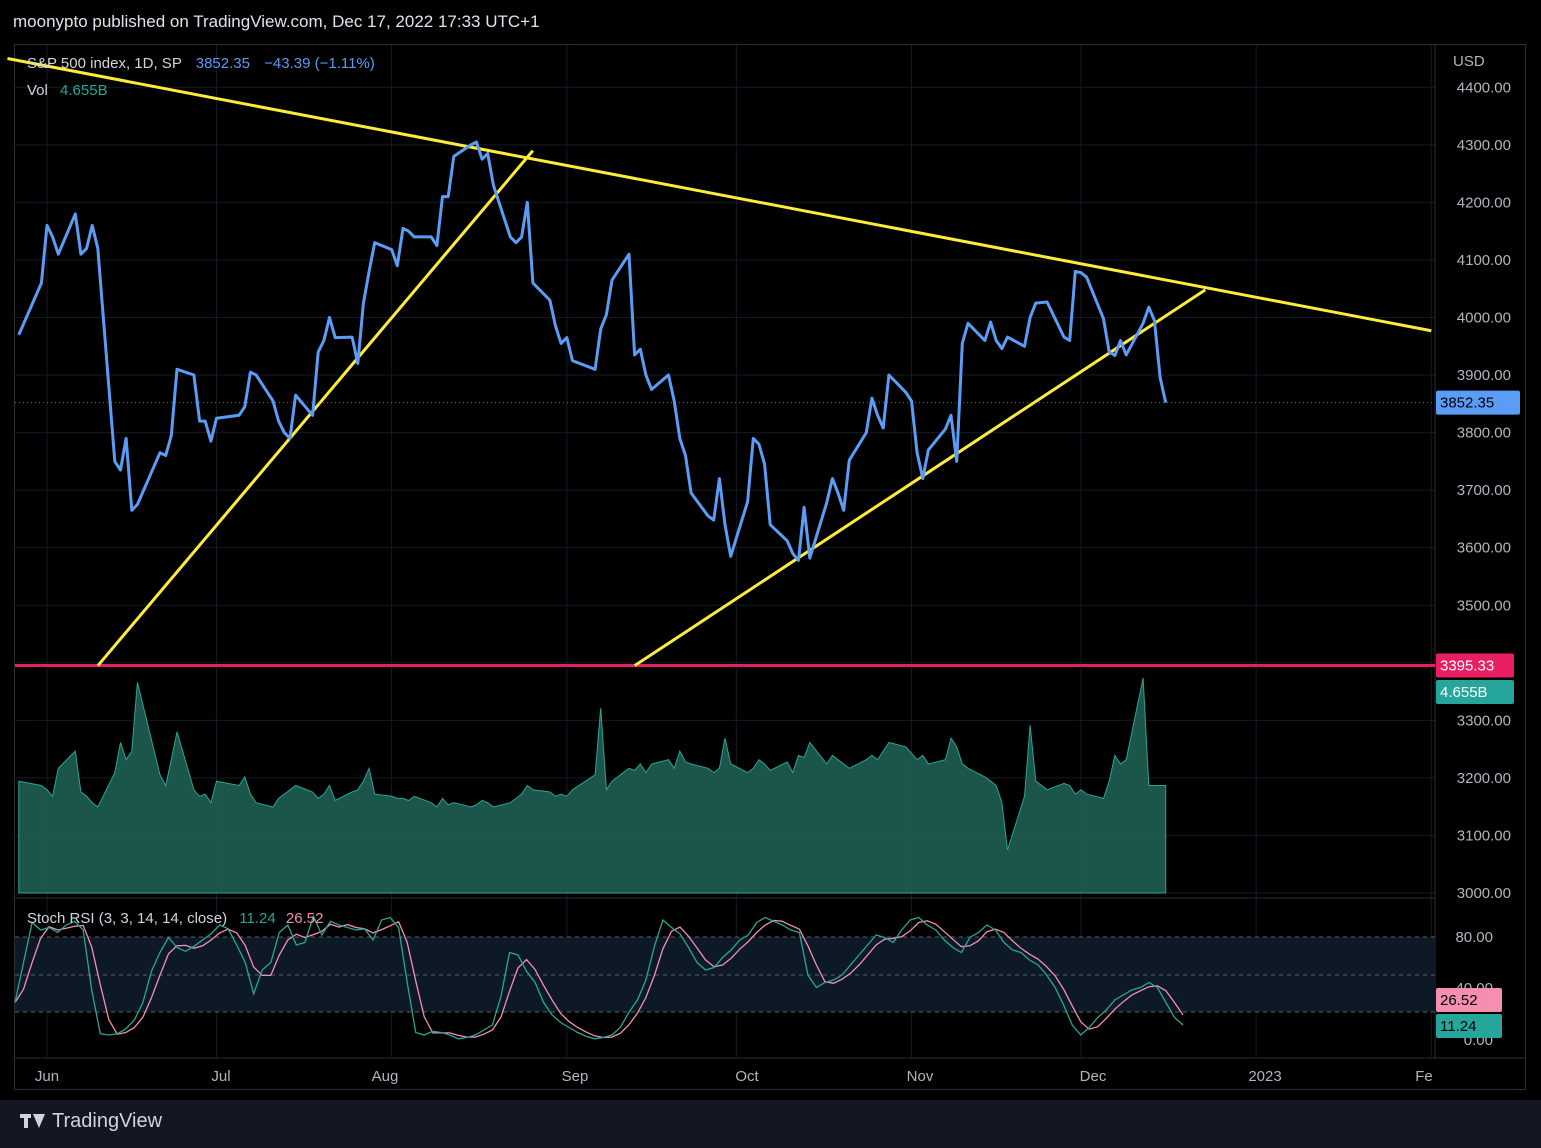 Image resolution: width=1541 pixels, height=1148 pixels. What do you see at coordinates (220, 1076) in the screenshot?
I see `x-tick-label: Jul` at bounding box center [220, 1076].